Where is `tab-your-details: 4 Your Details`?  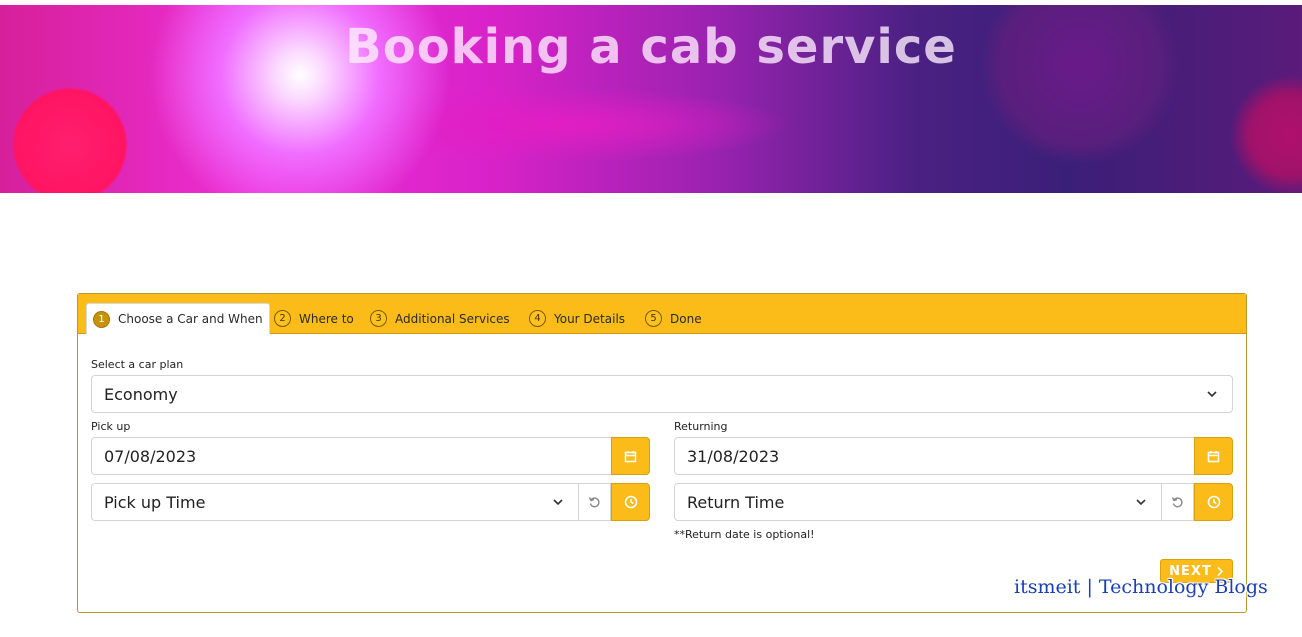
tab-your-details: 4 Your Details is located at coordinates (577, 318).